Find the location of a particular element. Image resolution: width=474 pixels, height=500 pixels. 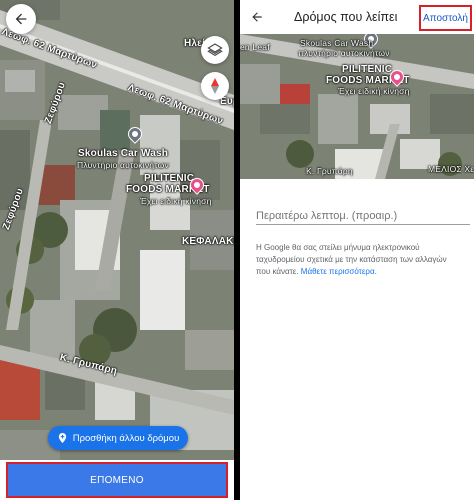

send-button: Αποστολή is located at coordinates (445, 18).